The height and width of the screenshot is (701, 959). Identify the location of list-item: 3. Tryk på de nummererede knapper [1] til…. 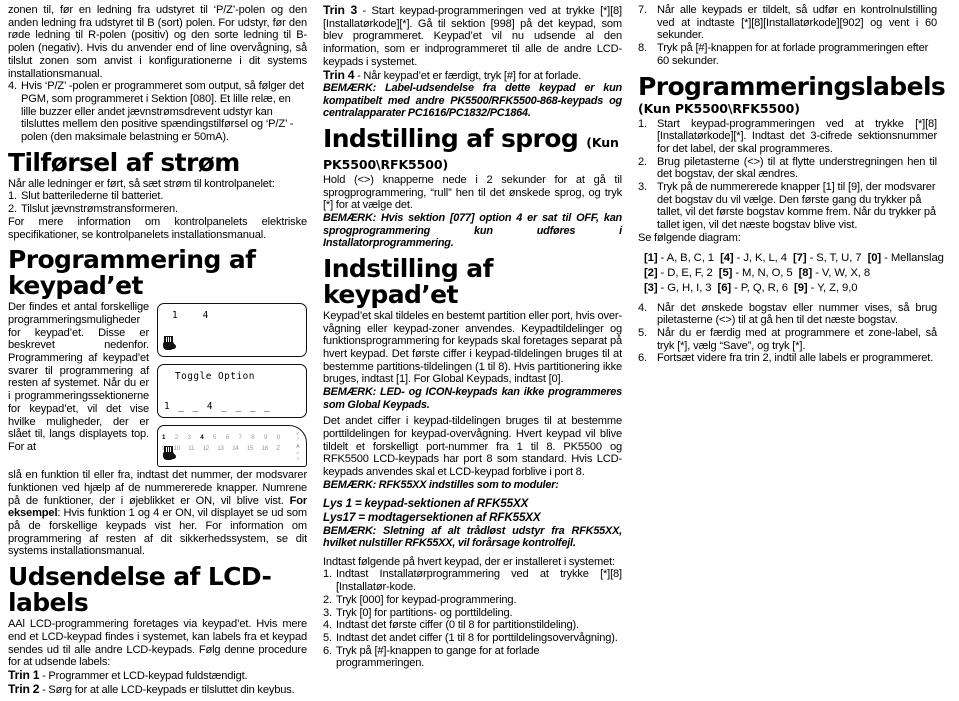
(787, 206).